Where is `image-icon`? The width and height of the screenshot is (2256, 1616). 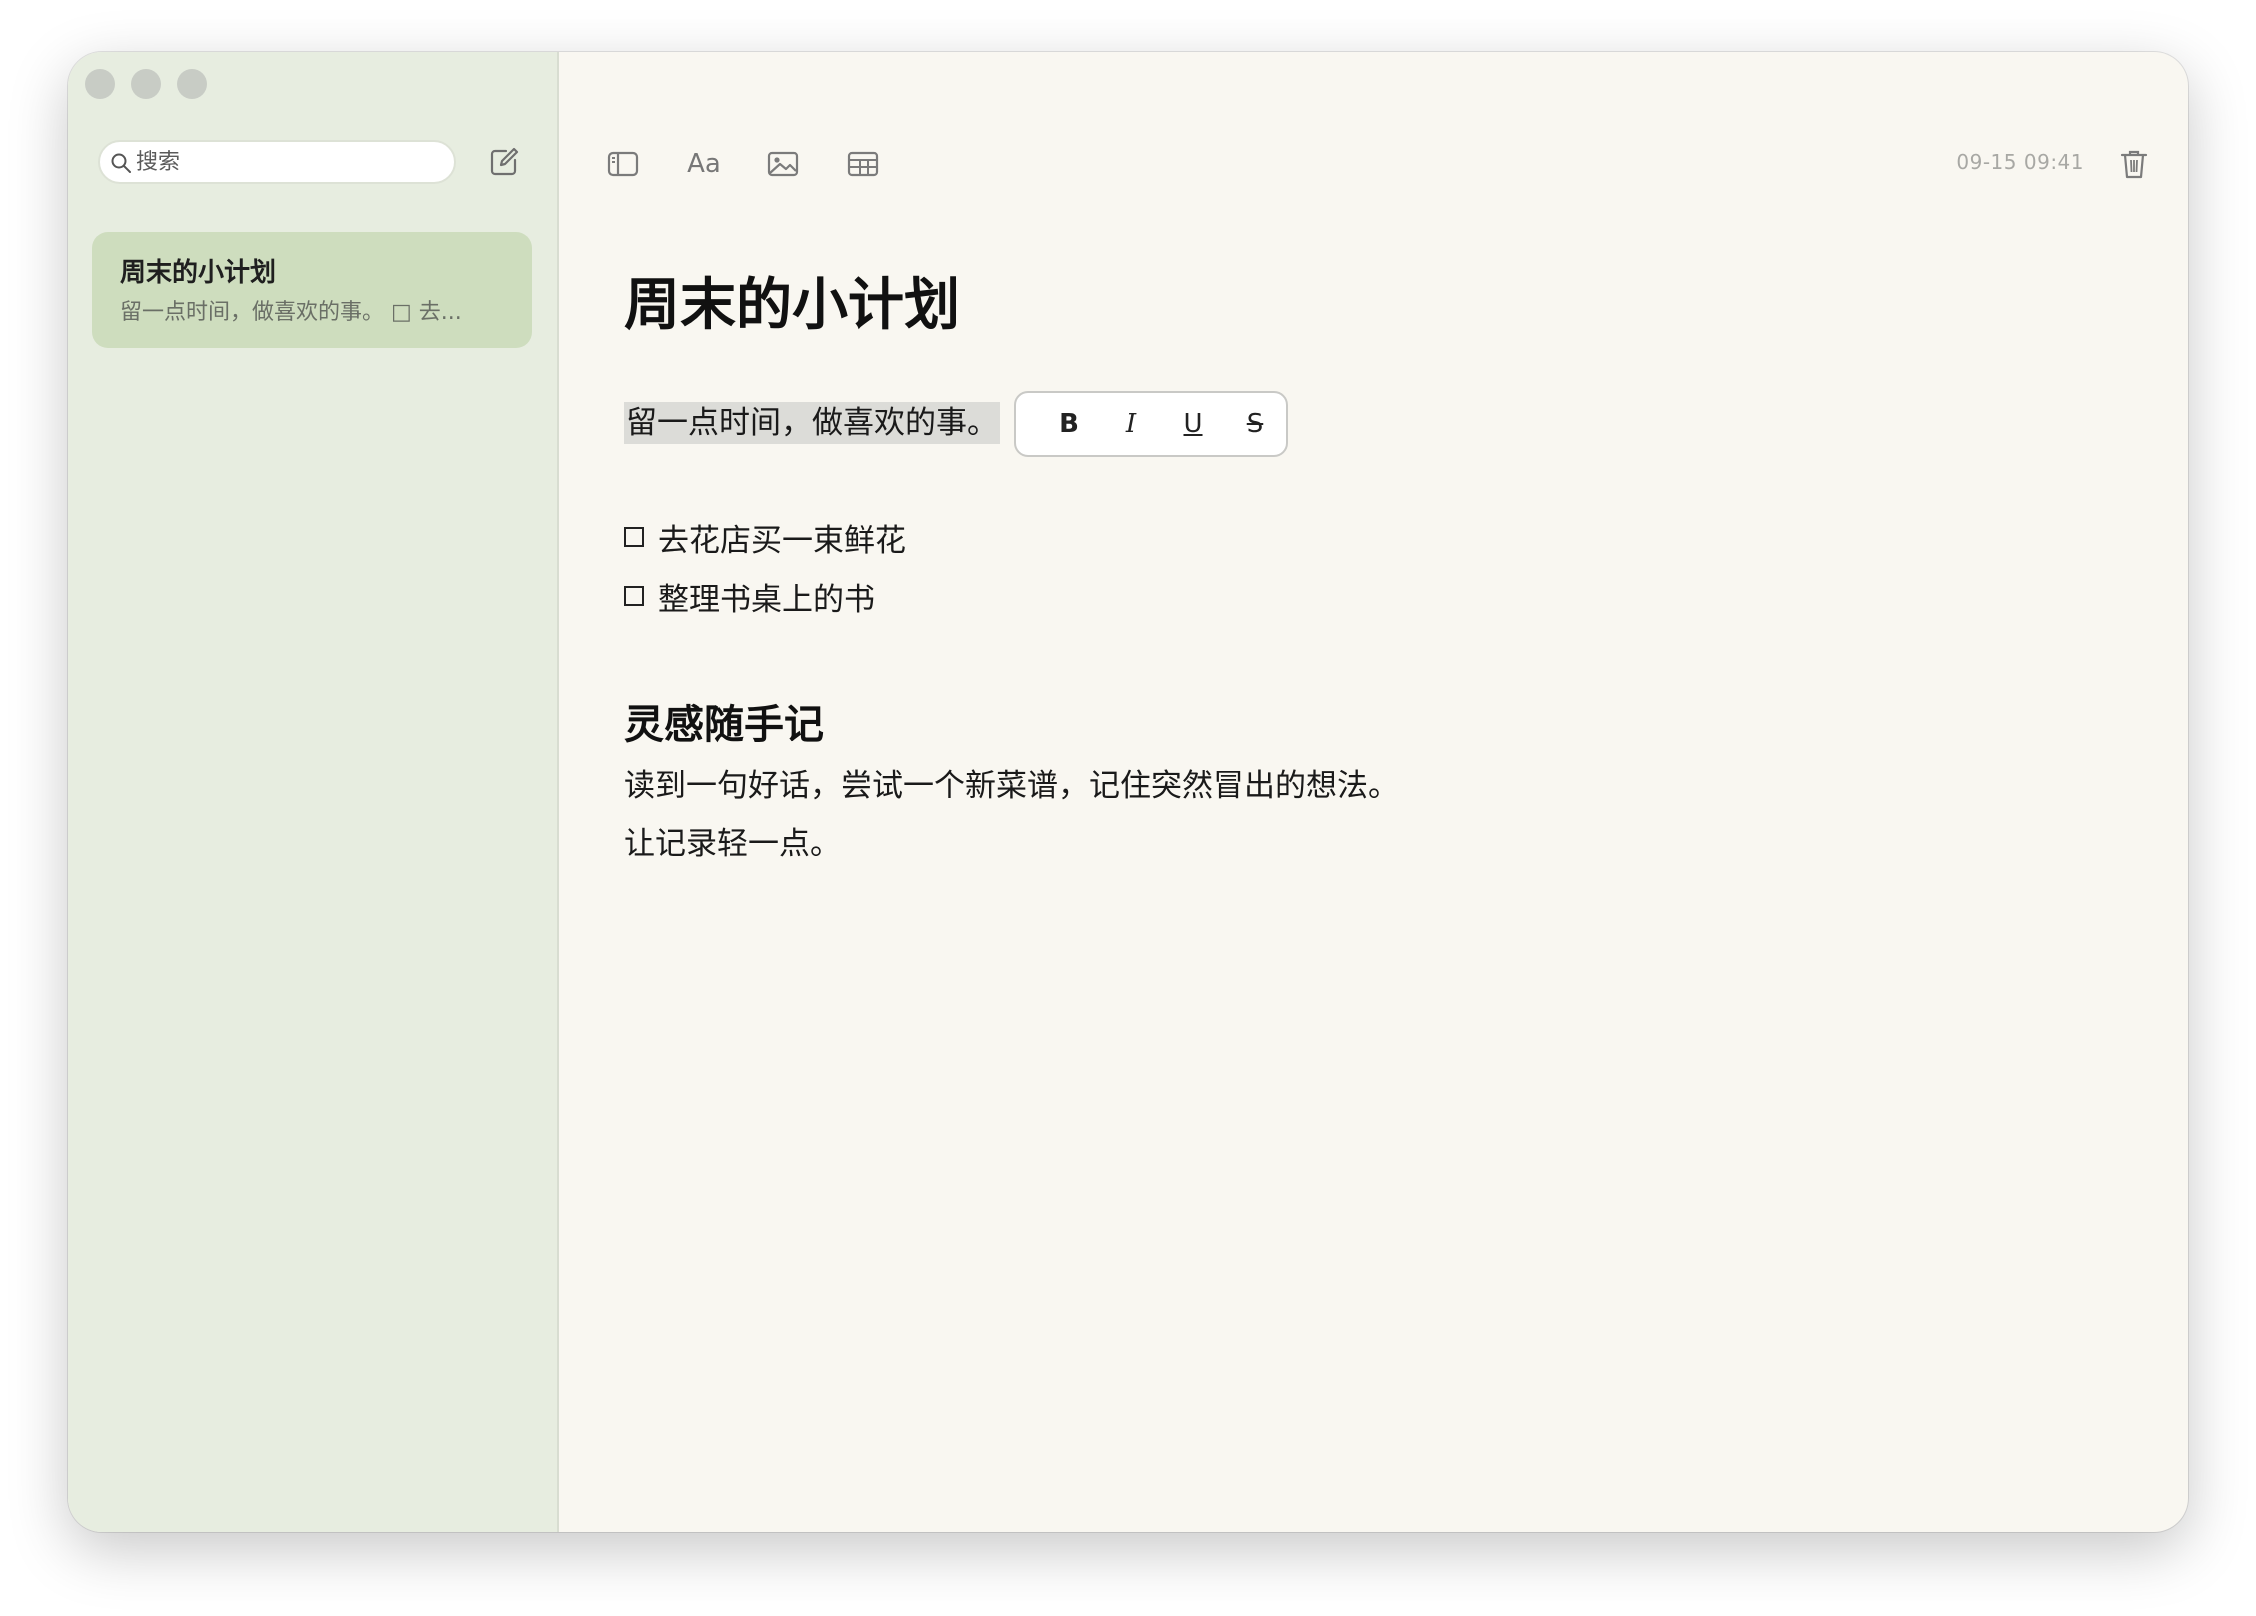 image-icon is located at coordinates (783, 164).